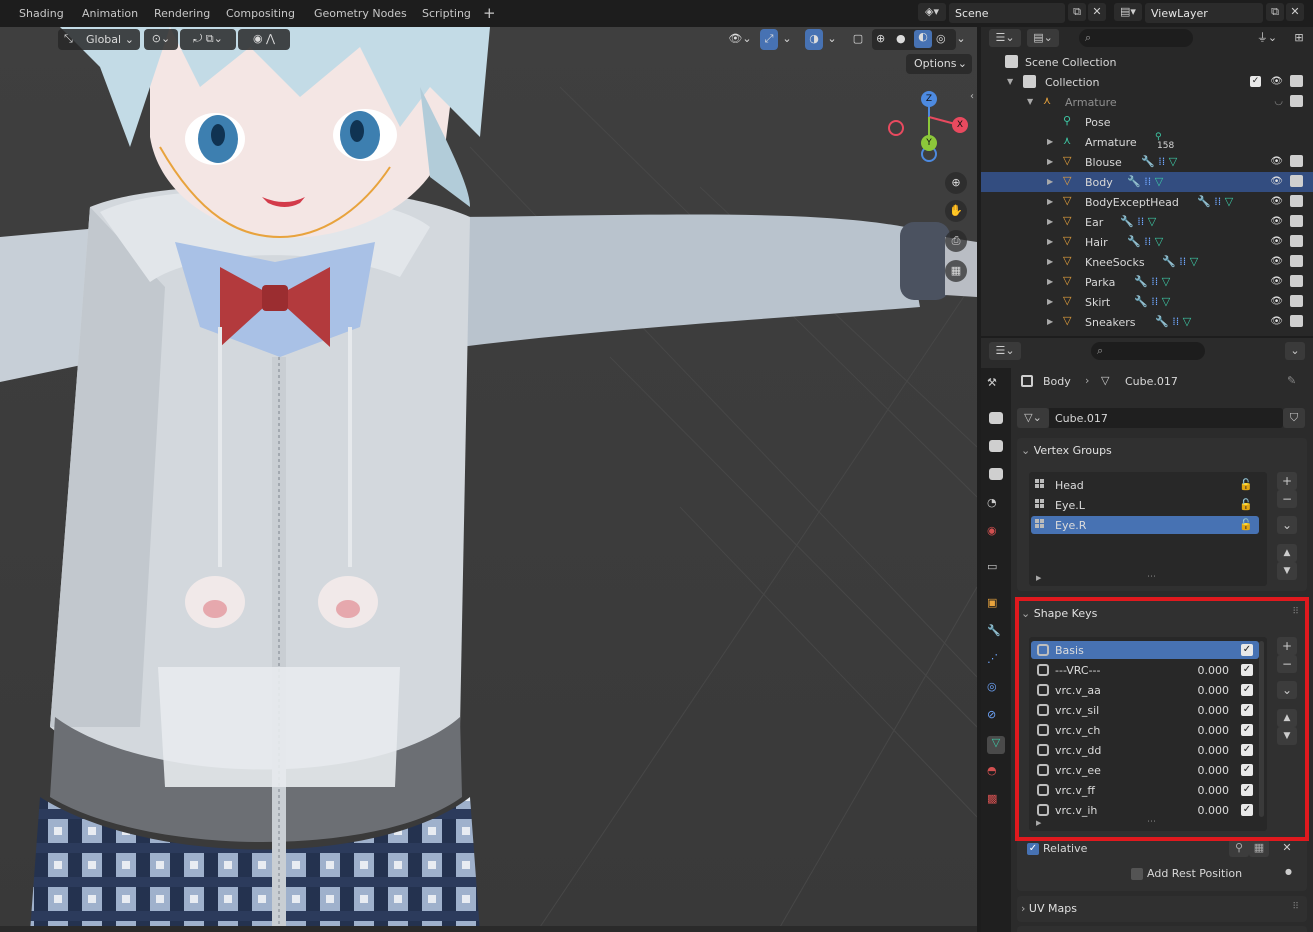  I want to click on shape-key-item: vrc.v_ch 0.000 ✓, so click(1145, 730).